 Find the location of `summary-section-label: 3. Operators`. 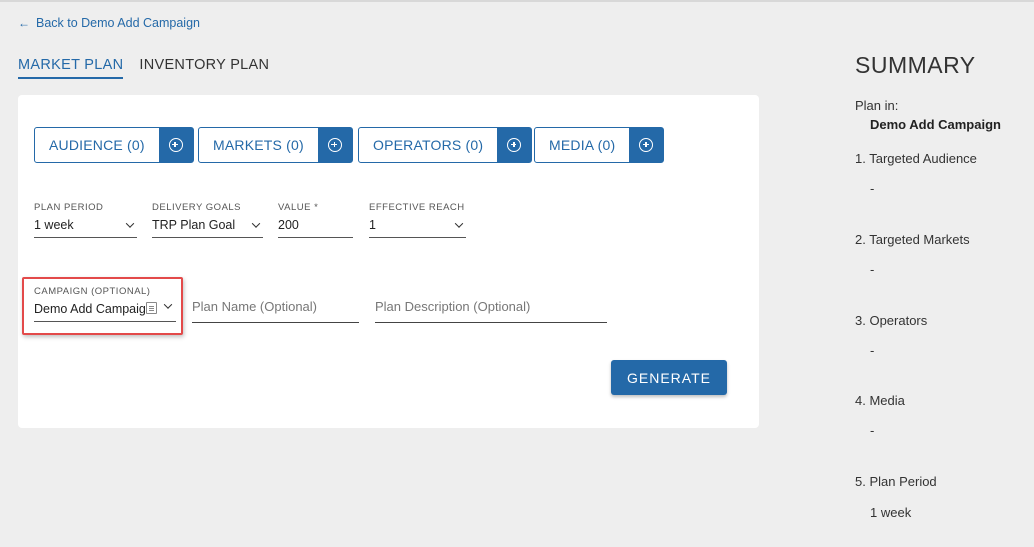

summary-section-label: 3. Operators is located at coordinates (891, 320).